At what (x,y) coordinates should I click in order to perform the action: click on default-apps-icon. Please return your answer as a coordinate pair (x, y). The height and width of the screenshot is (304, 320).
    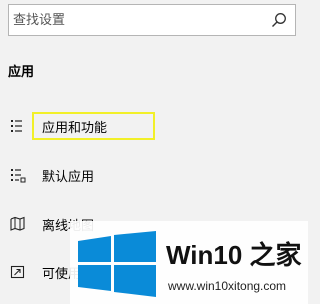
    Looking at the image, I should click on (18, 176).